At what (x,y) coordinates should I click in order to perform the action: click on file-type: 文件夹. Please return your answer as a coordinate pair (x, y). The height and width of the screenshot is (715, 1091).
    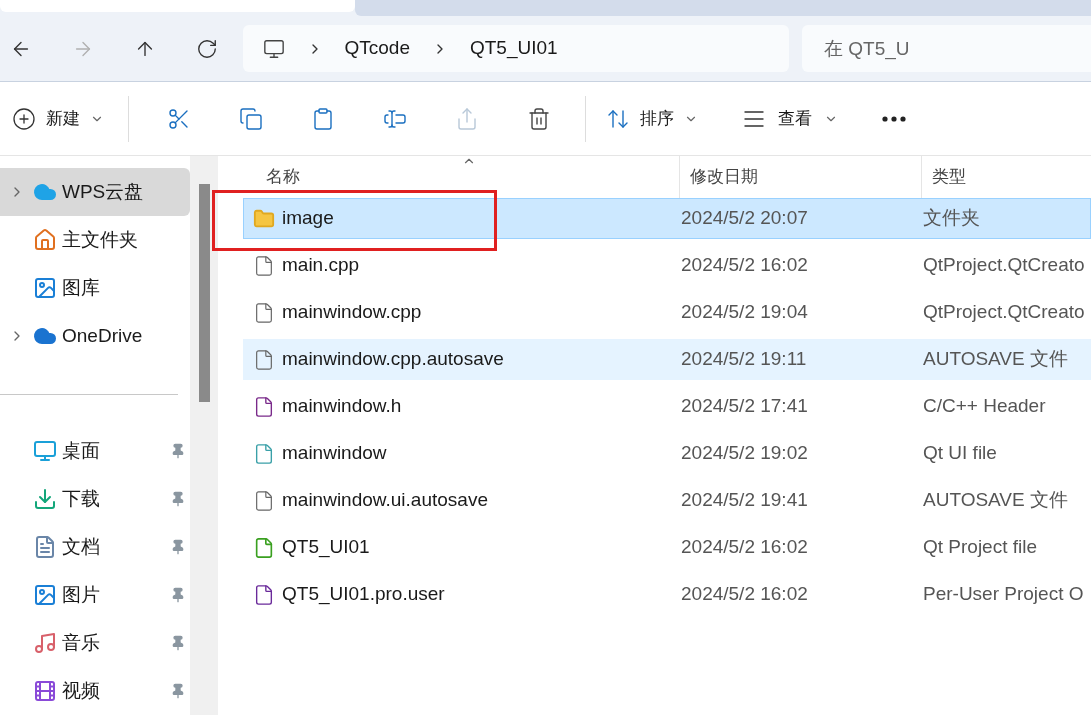
    Looking at the image, I should click on (952, 218).